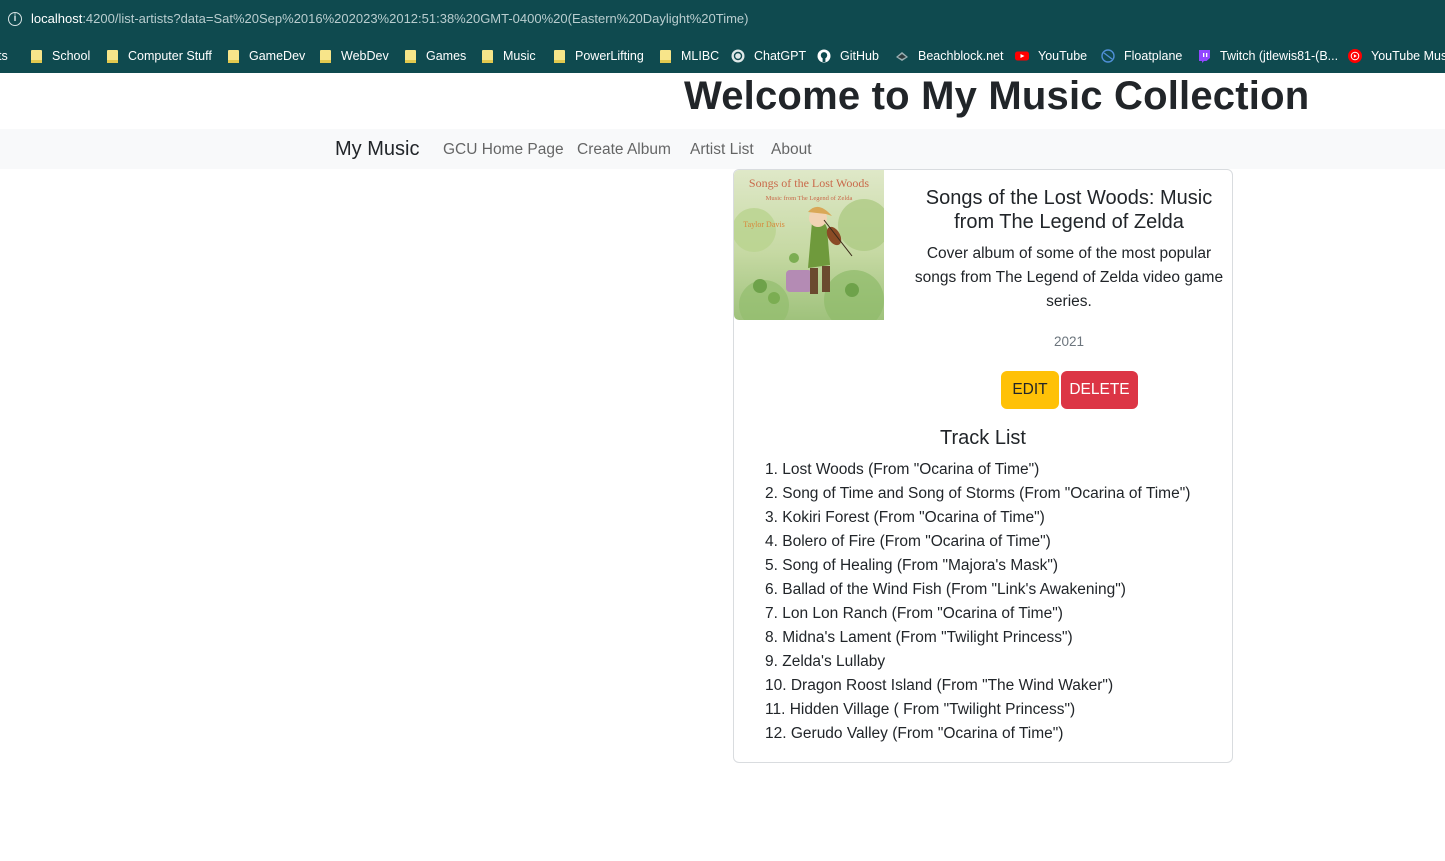 This screenshot has width=1445, height=861. Describe the element at coordinates (377, 149) in the screenshot. I see `navbar-brand-link: My Music` at that location.